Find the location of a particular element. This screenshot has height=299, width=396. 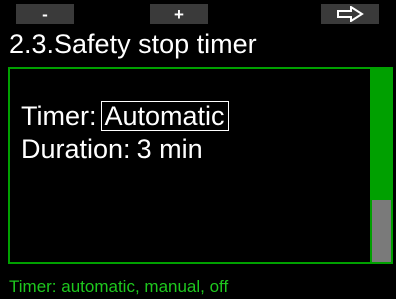

duration-label: Duration: is located at coordinates (76, 149).